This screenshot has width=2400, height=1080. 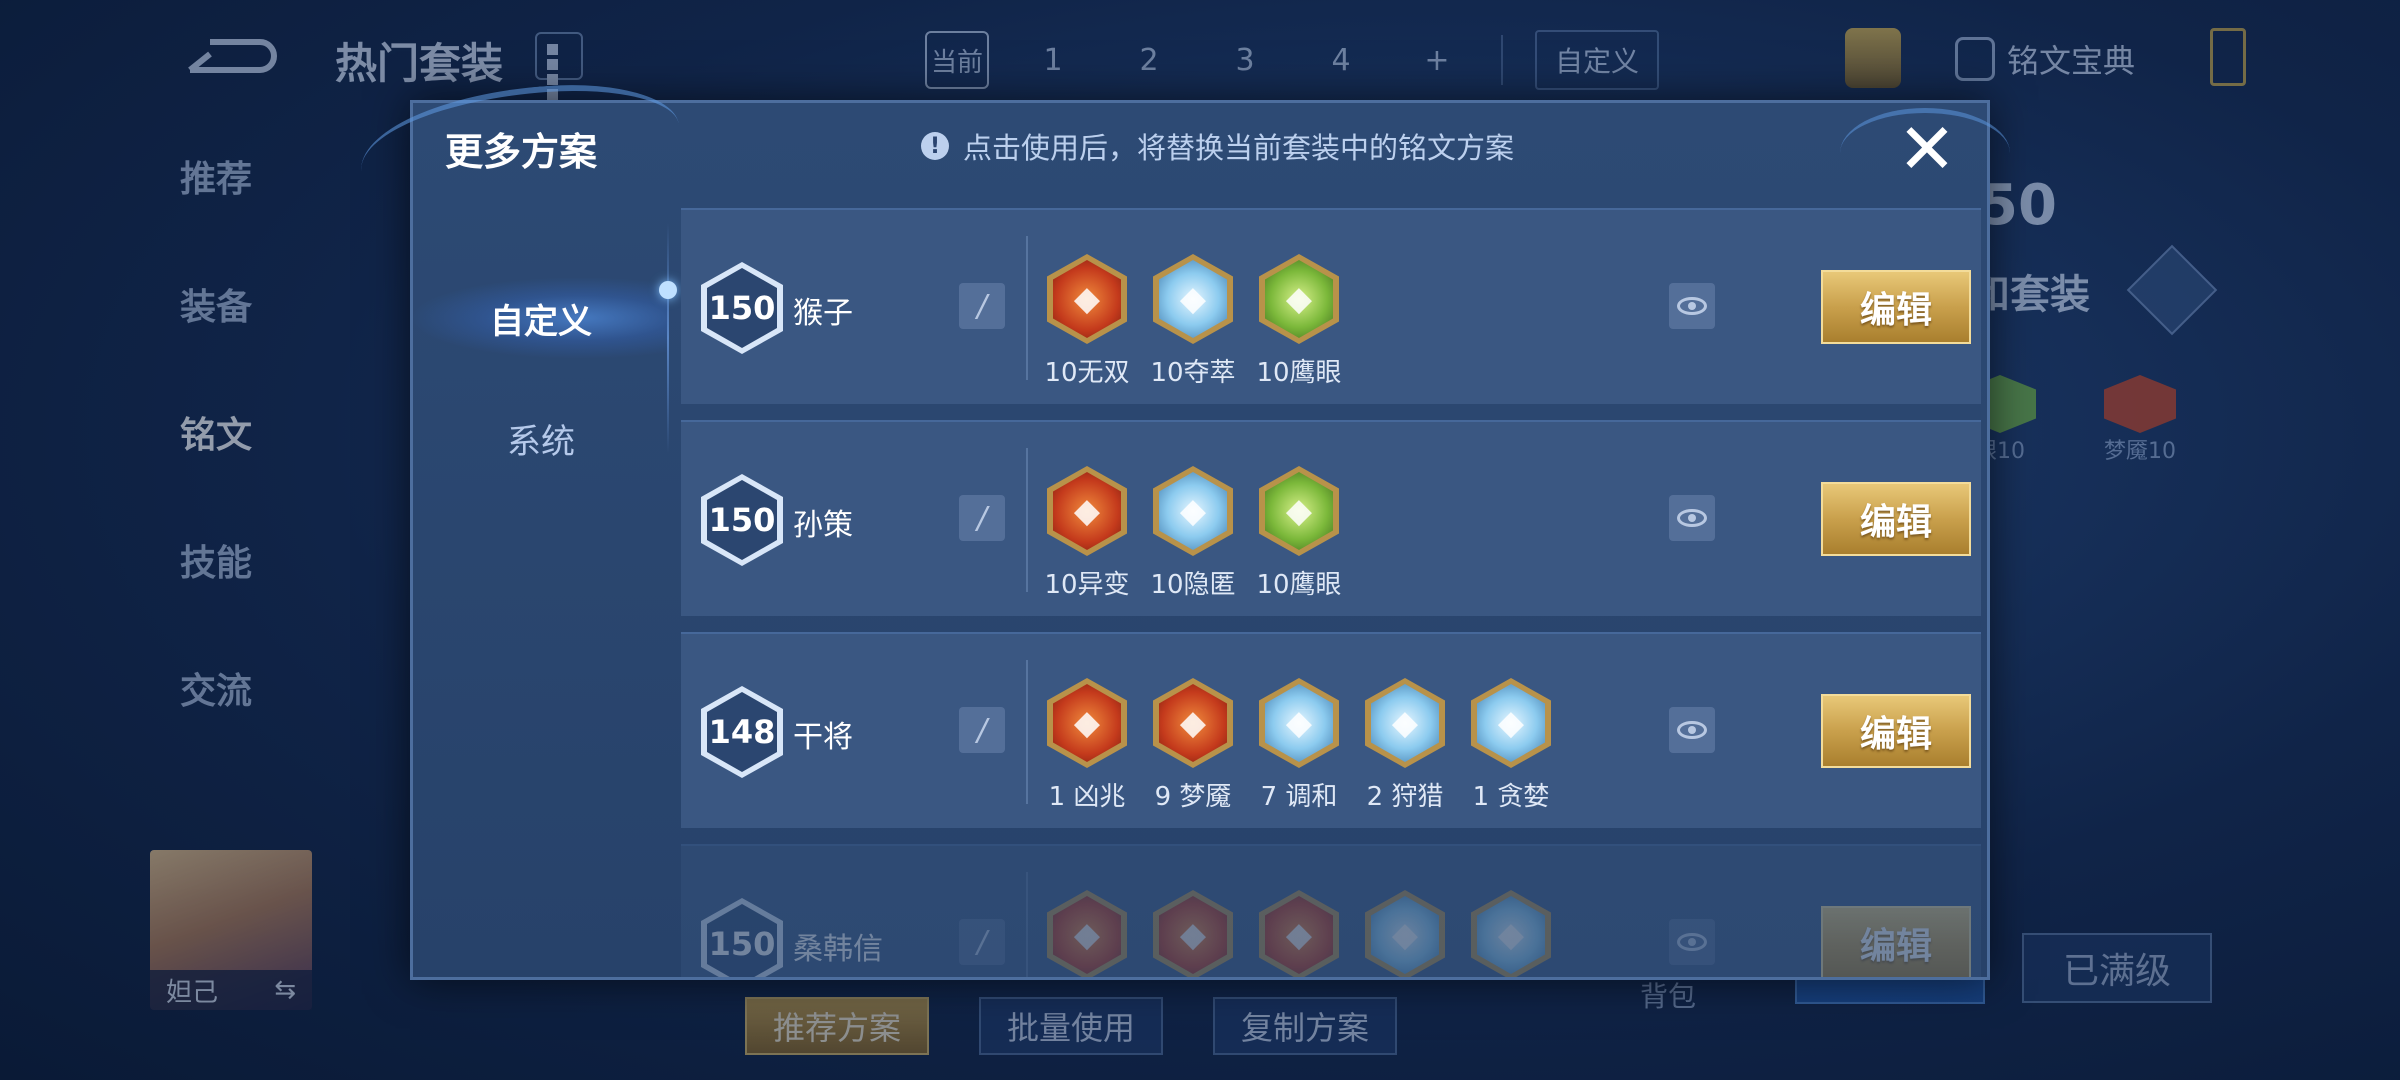 I want to click on rune-yibian-icon: ◆, so click(x=1087, y=511).